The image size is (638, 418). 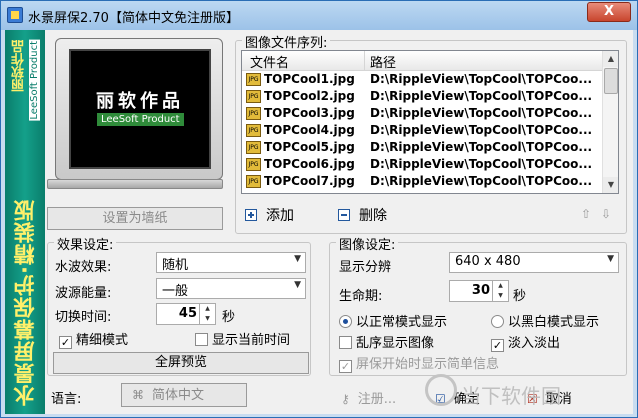 What do you see at coordinates (345, 342) in the screenshot?
I see `shuffle-box` at bounding box center [345, 342].